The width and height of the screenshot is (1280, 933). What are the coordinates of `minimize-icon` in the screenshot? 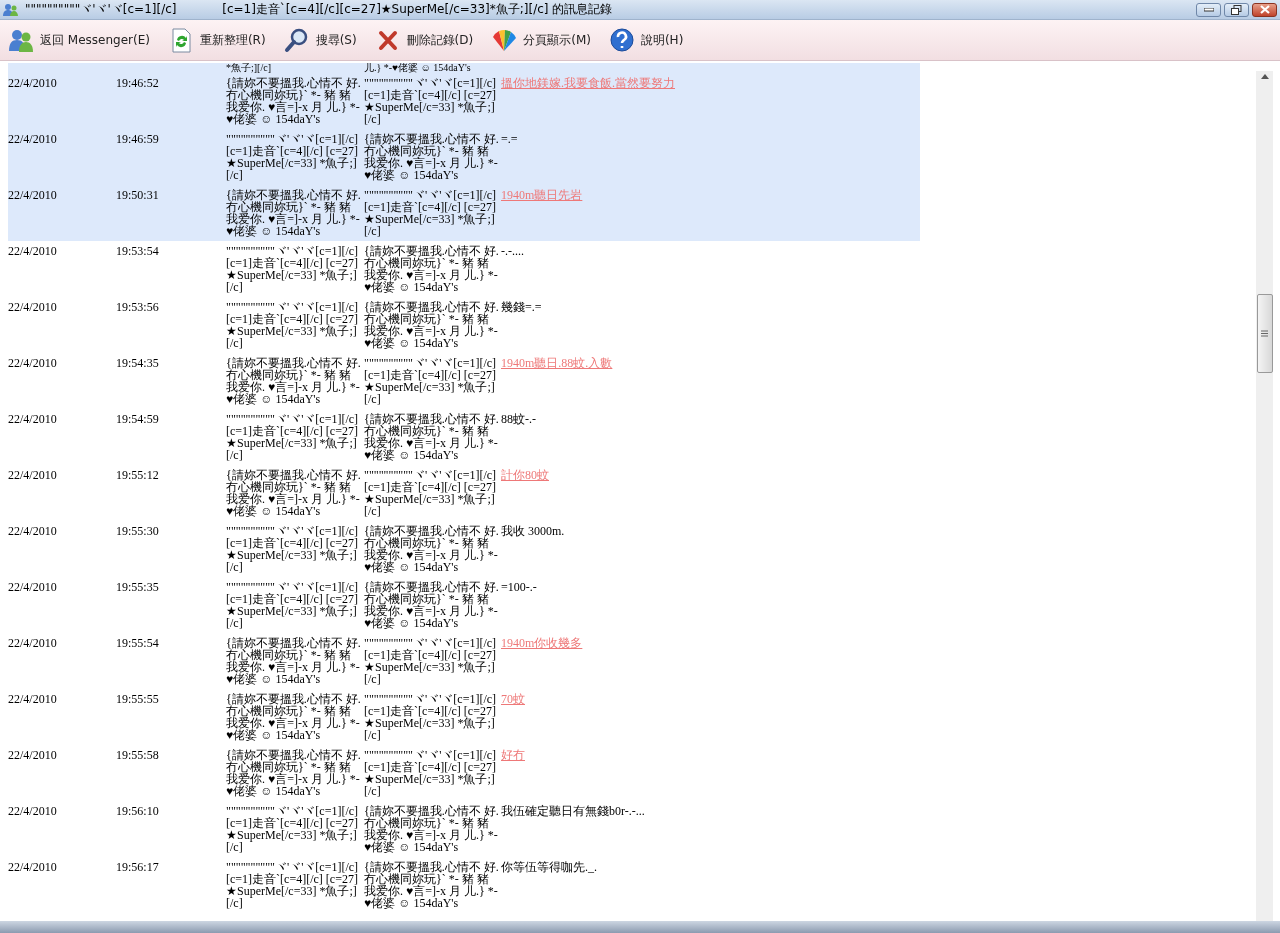 It's located at (1208, 9).